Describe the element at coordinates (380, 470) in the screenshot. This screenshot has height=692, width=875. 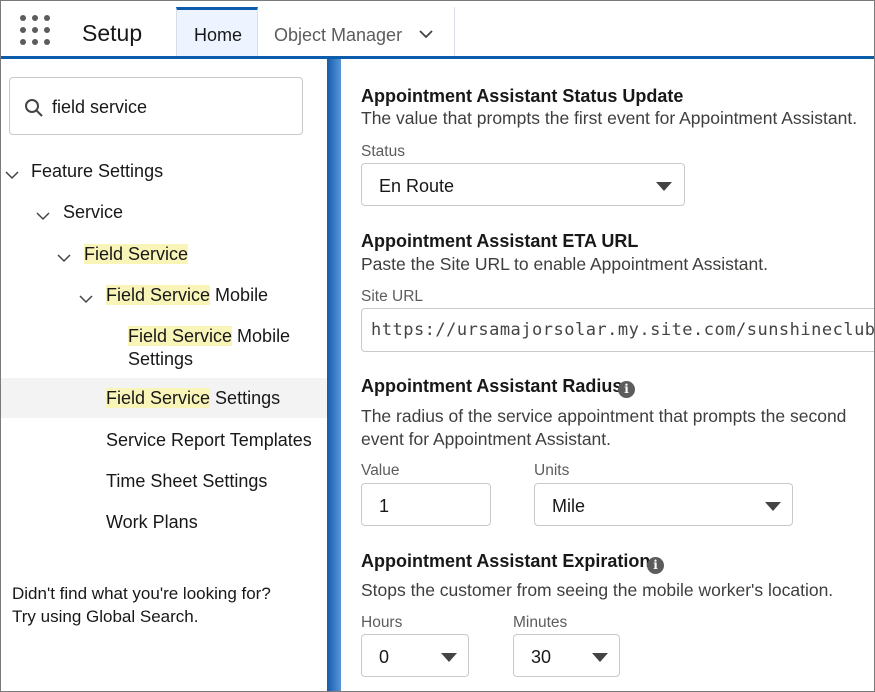
I see `value-label: Value` at that location.